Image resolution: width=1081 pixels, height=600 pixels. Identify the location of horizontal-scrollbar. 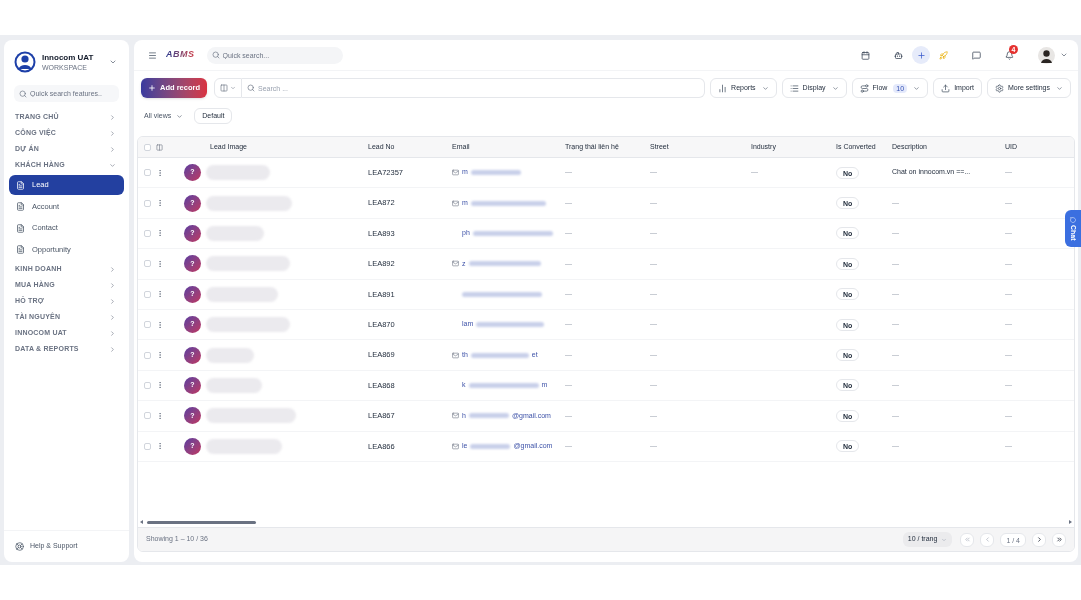
(606, 522).